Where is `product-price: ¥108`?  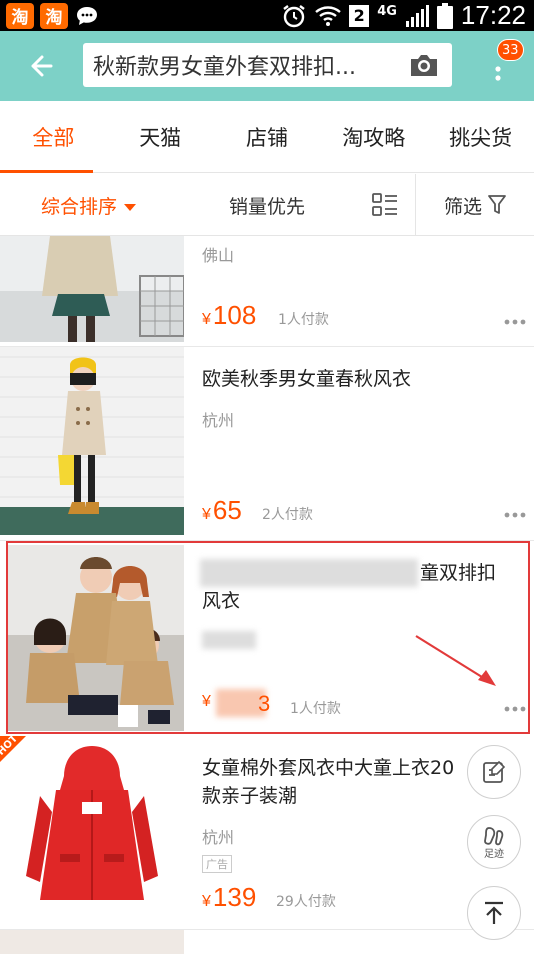 product-price: ¥108 is located at coordinates (229, 315).